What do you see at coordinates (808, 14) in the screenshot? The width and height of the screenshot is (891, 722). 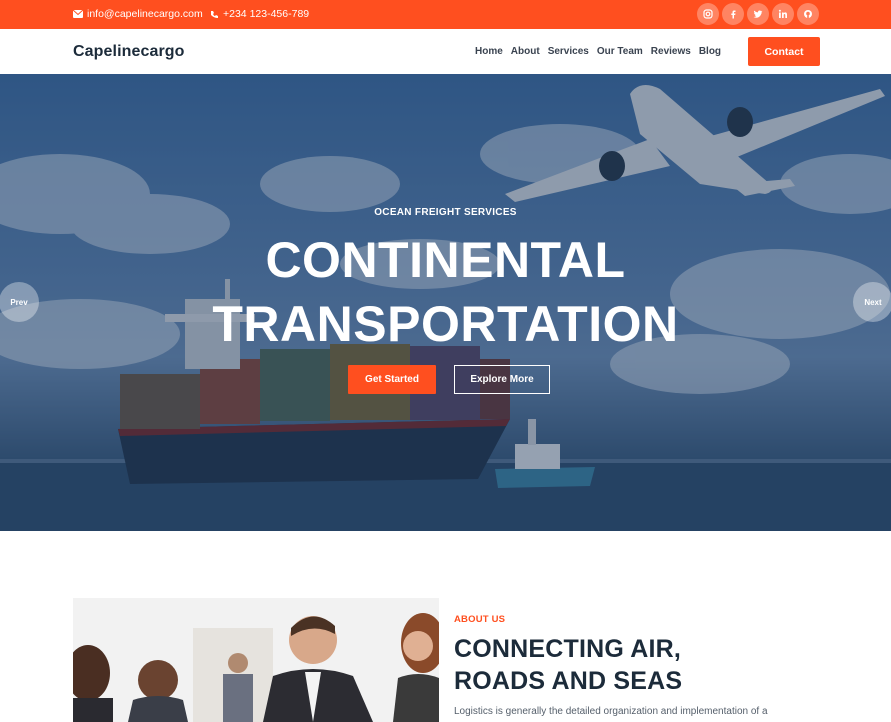 I see `github-icon` at bounding box center [808, 14].